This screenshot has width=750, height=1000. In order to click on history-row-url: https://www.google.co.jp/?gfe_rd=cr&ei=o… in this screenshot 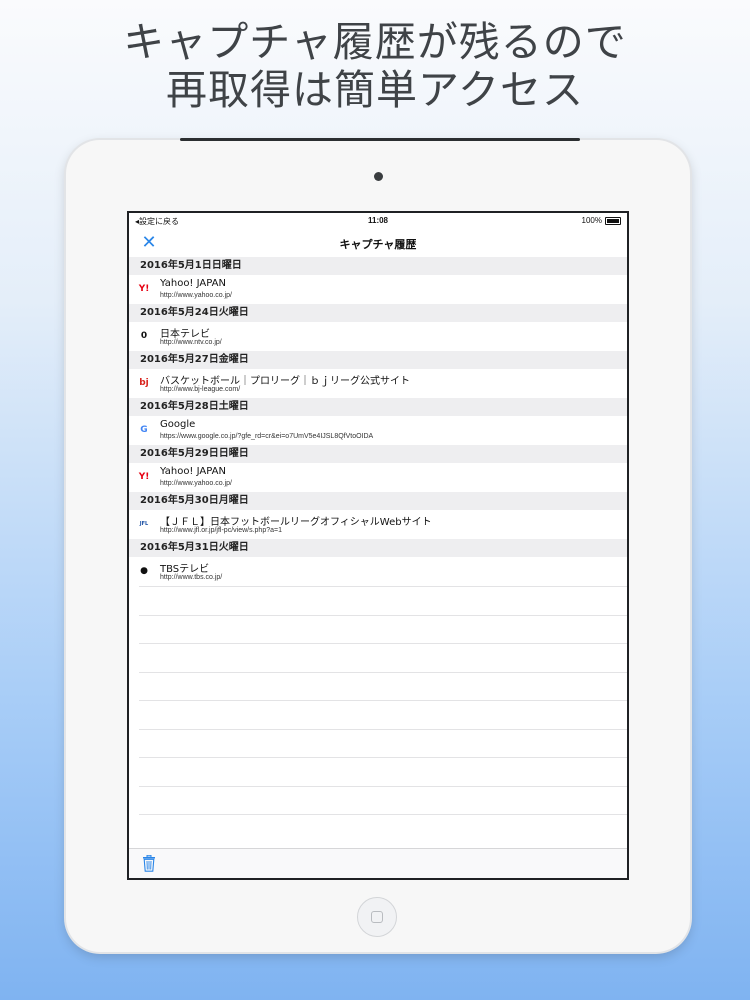, I will do `click(267, 436)`.